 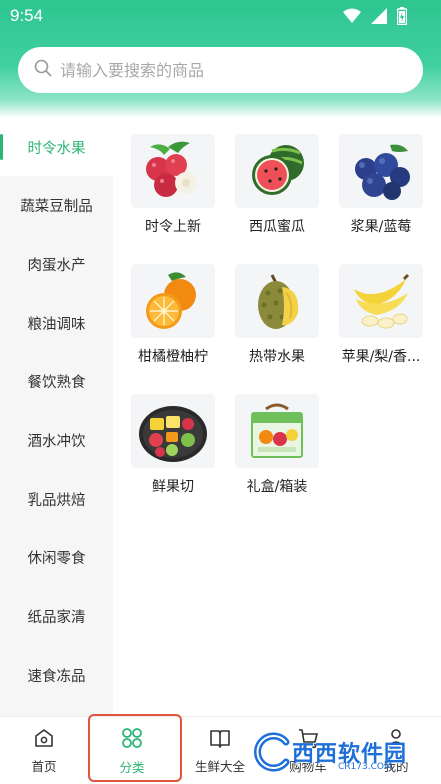 I want to click on sidebar-item-label: 粮油调味, so click(x=56, y=324).